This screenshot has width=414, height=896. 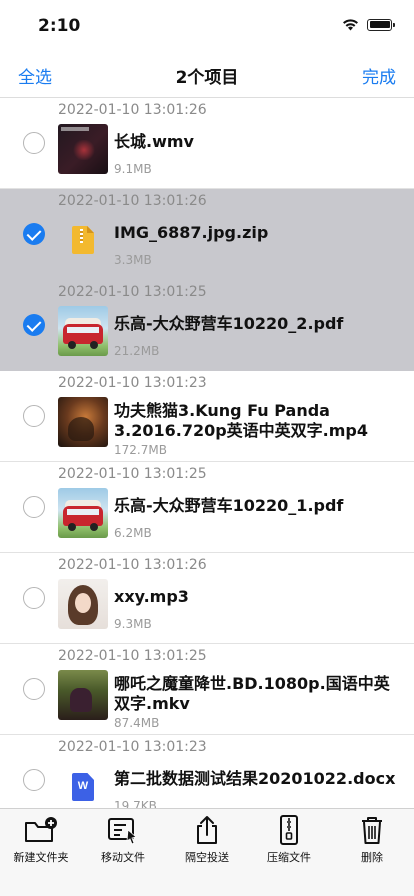 I want to click on file-name: 长城.wmv, so click(x=154, y=141).